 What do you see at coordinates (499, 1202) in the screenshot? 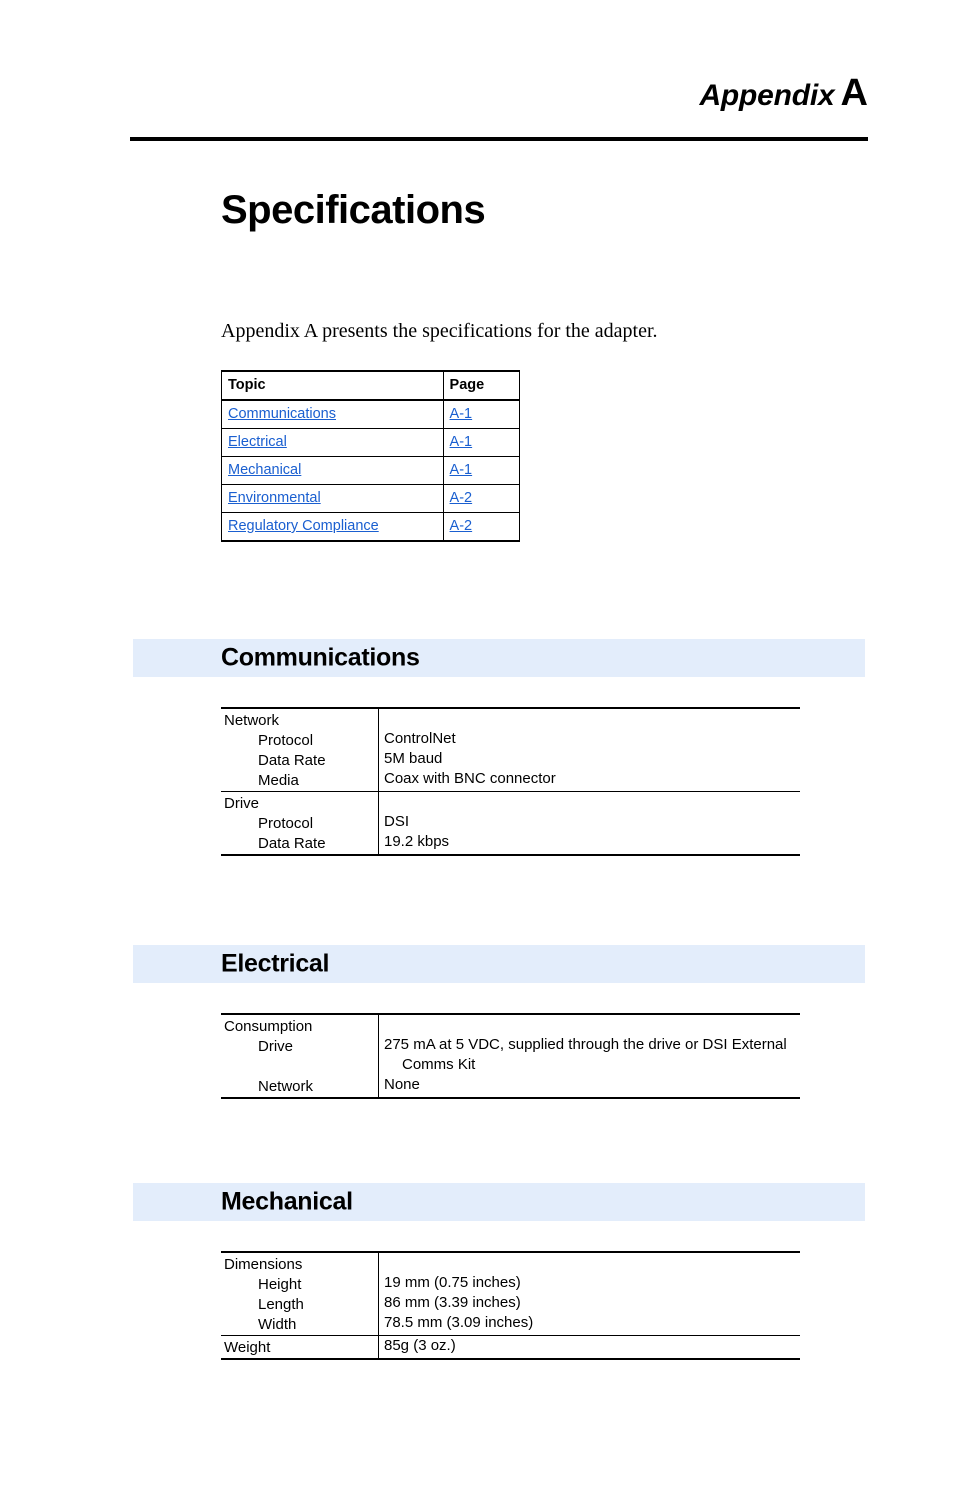
I see `section-header-mechanical: Mechanical` at bounding box center [499, 1202].